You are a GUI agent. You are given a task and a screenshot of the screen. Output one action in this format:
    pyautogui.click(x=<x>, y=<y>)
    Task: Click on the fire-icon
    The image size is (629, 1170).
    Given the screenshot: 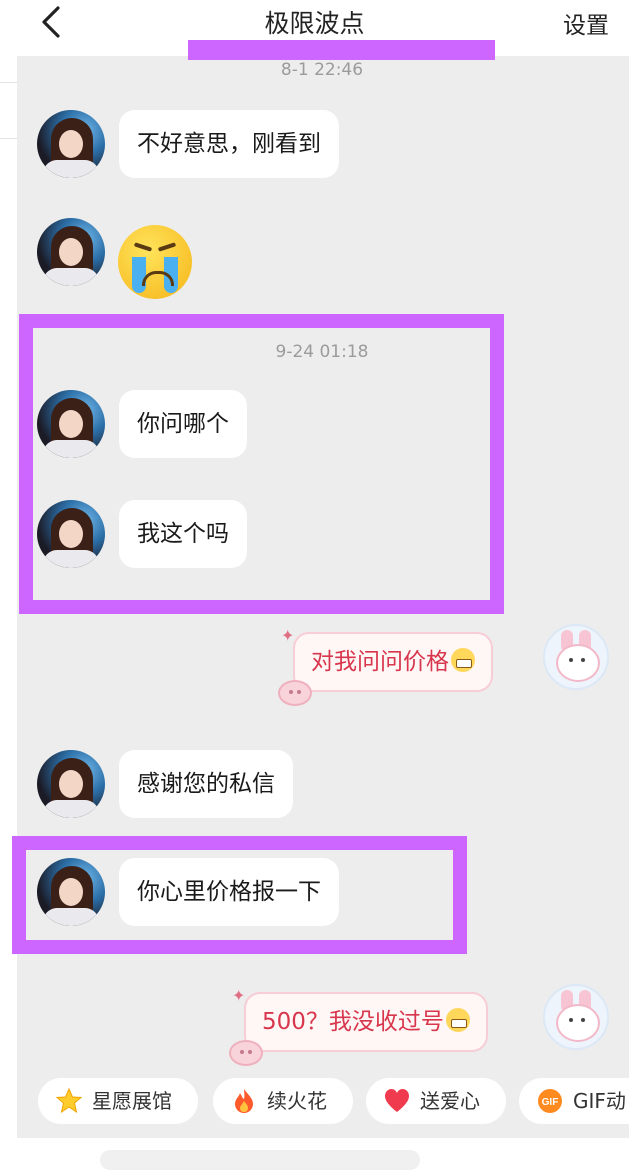 What is the action you would take?
    pyautogui.click(x=244, y=1101)
    